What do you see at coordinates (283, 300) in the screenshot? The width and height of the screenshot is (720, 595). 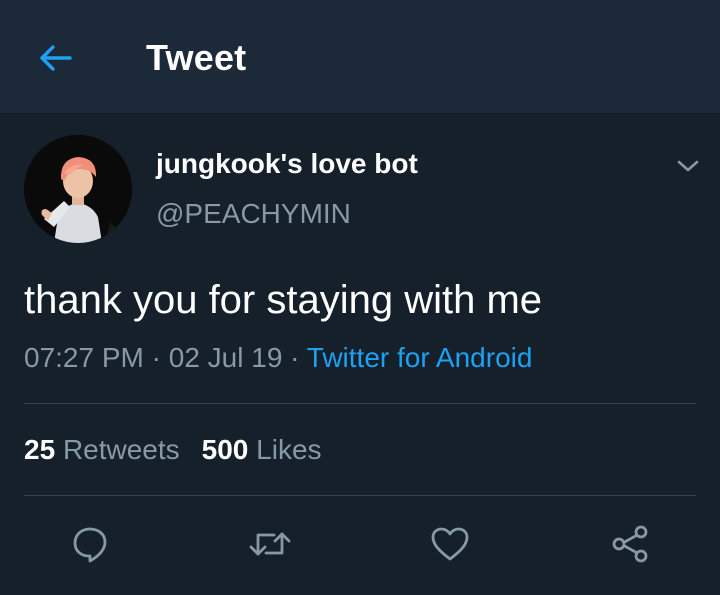 I see `tweet-text: thank you for staying with me` at bounding box center [283, 300].